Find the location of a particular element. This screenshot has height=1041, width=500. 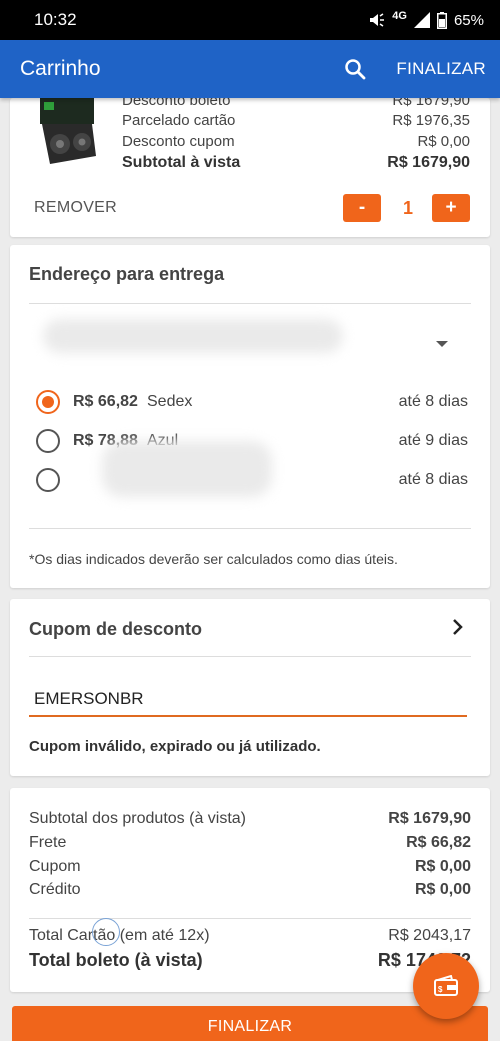

product-image is located at coordinates (68, 131).